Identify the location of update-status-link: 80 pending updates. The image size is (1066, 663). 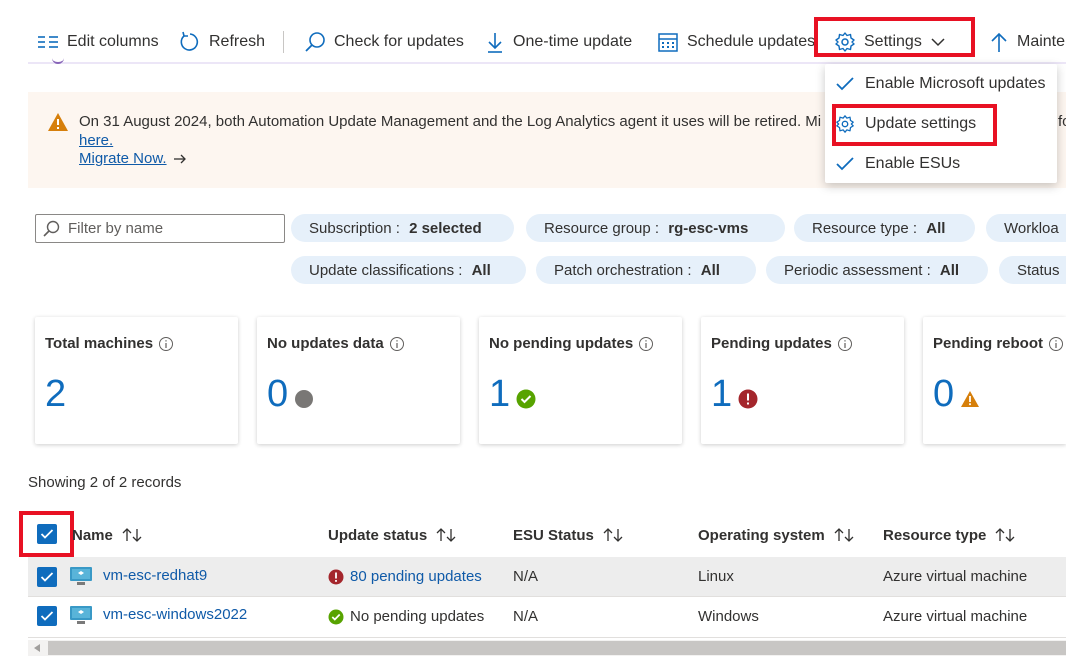
(416, 576).